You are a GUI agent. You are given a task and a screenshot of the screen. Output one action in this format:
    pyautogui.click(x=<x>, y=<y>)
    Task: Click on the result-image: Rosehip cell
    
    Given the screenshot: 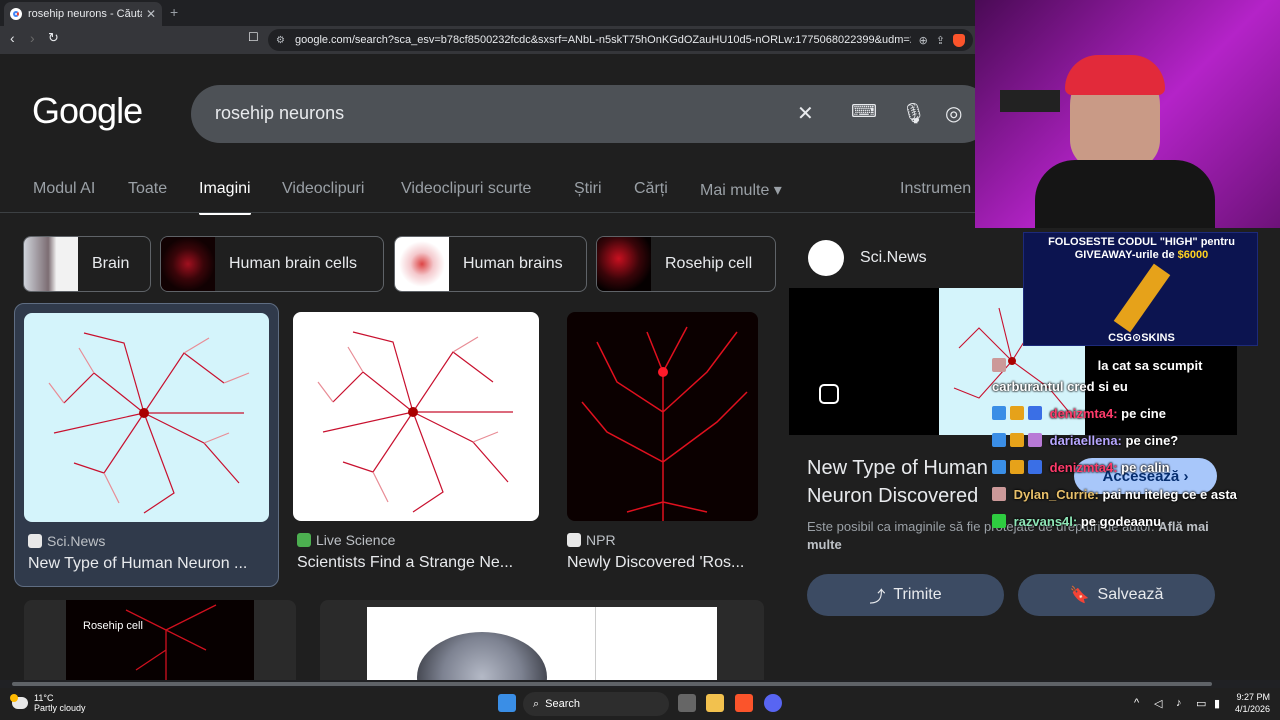 What is the action you would take?
    pyautogui.click(x=160, y=640)
    